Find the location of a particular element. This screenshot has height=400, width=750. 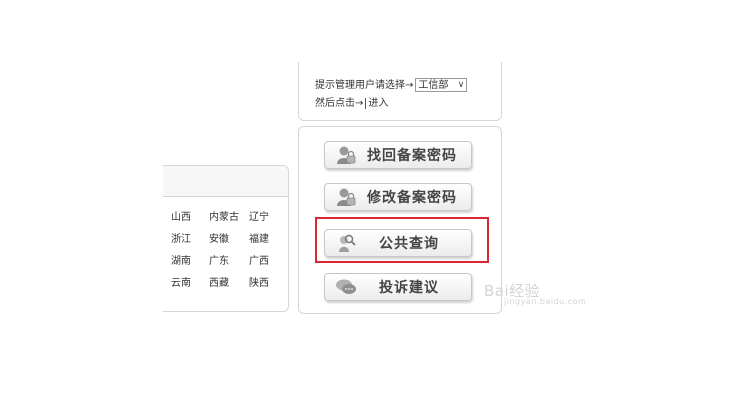

province-link: 内蒙古 is located at coordinates (229, 215).